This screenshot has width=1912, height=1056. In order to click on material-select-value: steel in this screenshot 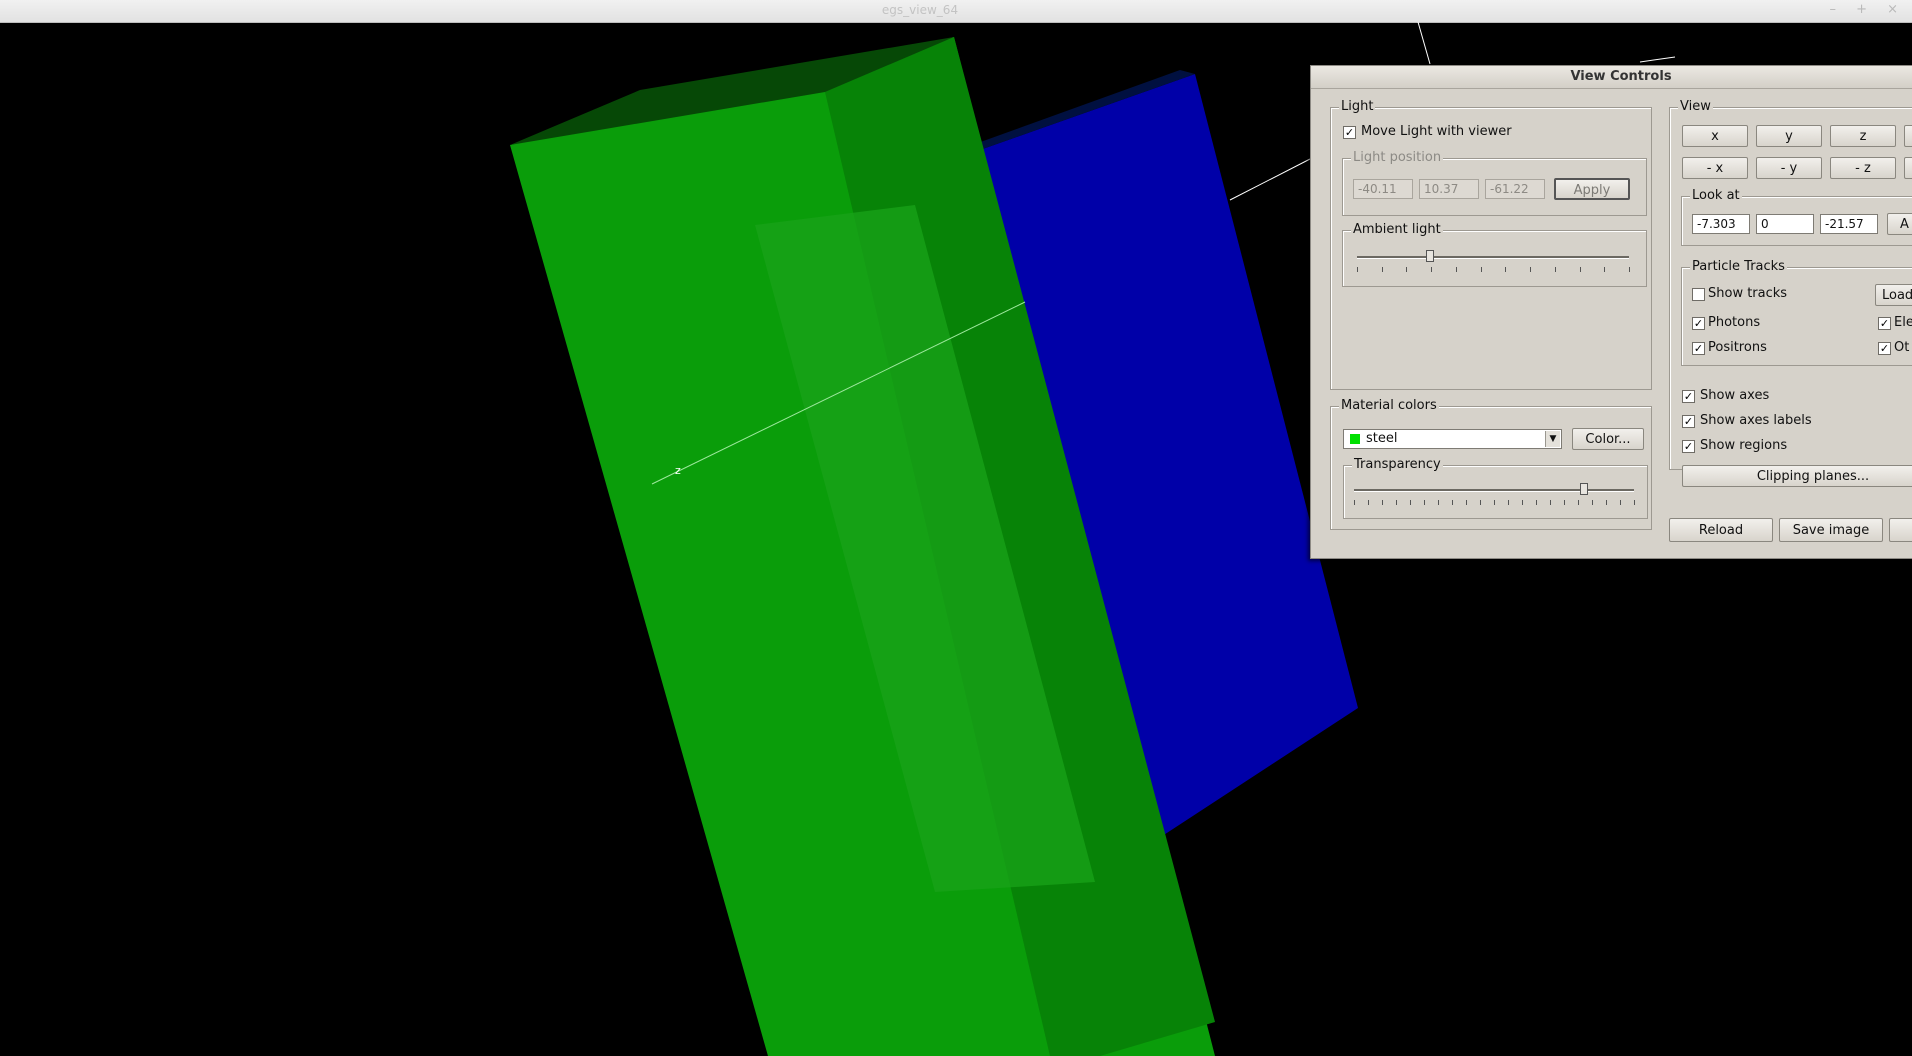, I will do `click(1382, 438)`.